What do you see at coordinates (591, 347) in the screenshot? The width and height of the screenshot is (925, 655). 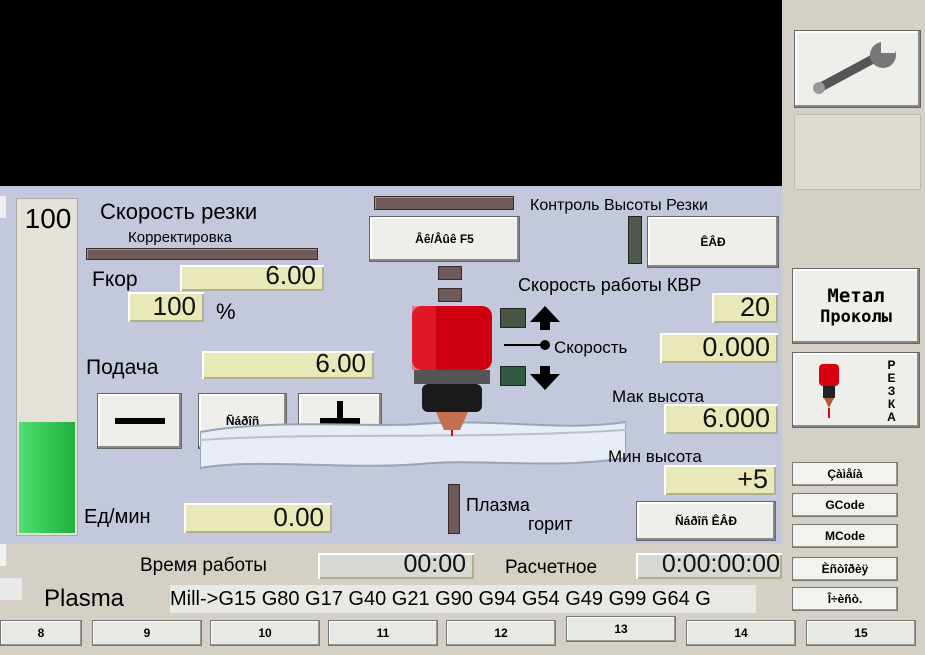 I see `rate-label: Скорость` at bounding box center [591, 347].